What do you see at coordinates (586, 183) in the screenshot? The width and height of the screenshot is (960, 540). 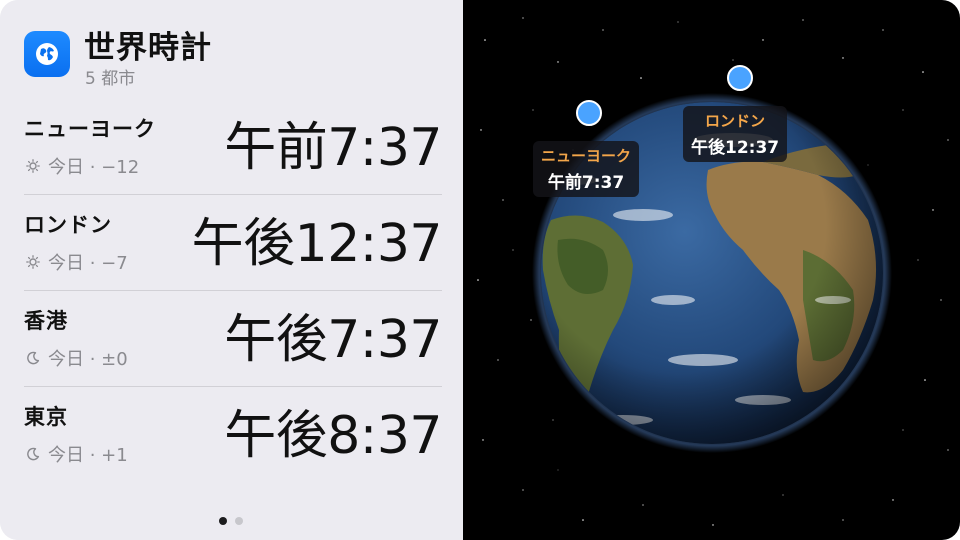 I see `label-time: 午前7:37` at bounding box center [586, 183].